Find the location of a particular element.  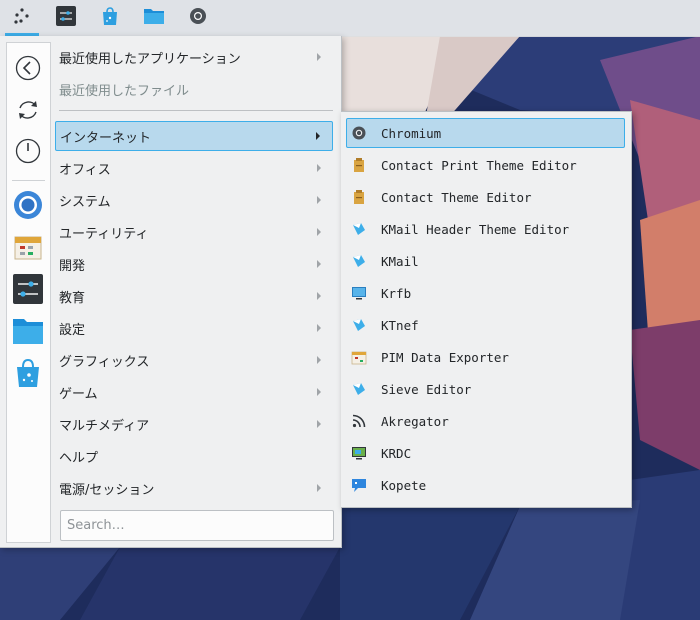

discover-store-button is located at coordinates (110, 18).